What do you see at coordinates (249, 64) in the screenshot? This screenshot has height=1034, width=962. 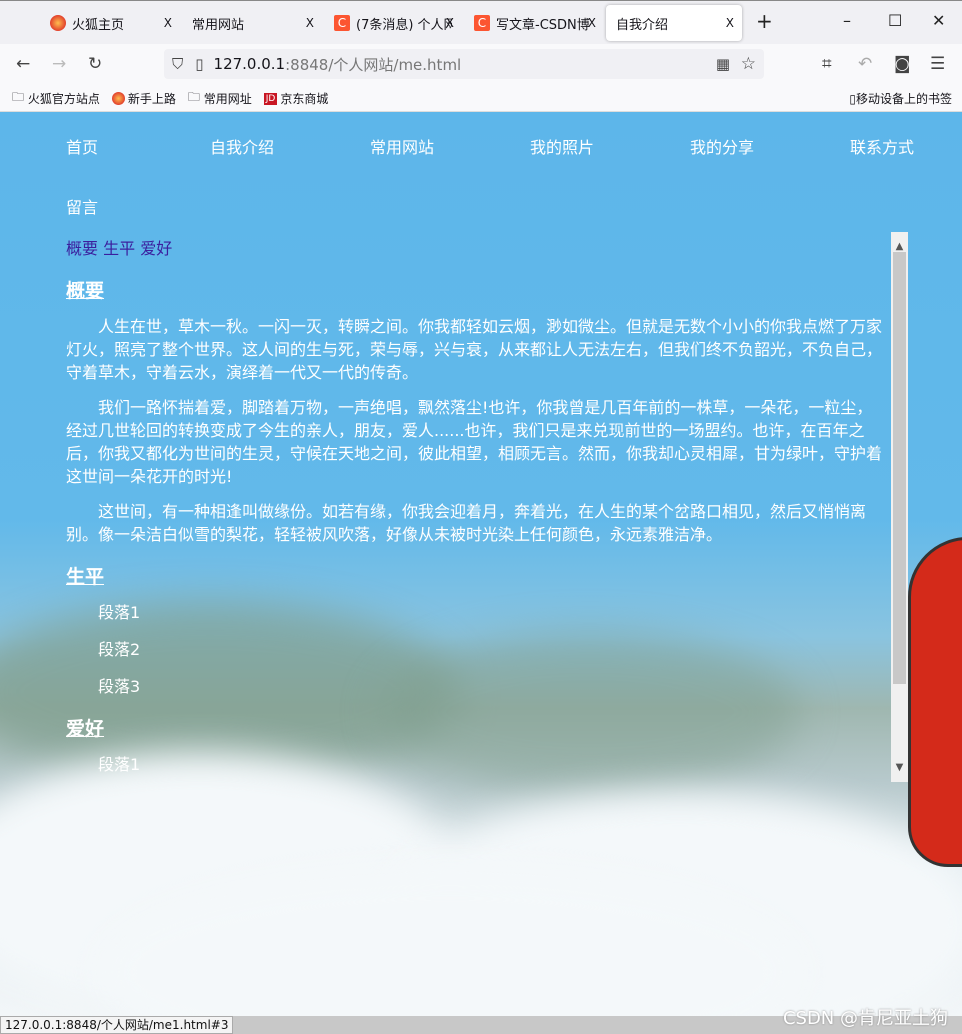 I see `url-host: 127.0.0.1` at bounding box center [249, 64].